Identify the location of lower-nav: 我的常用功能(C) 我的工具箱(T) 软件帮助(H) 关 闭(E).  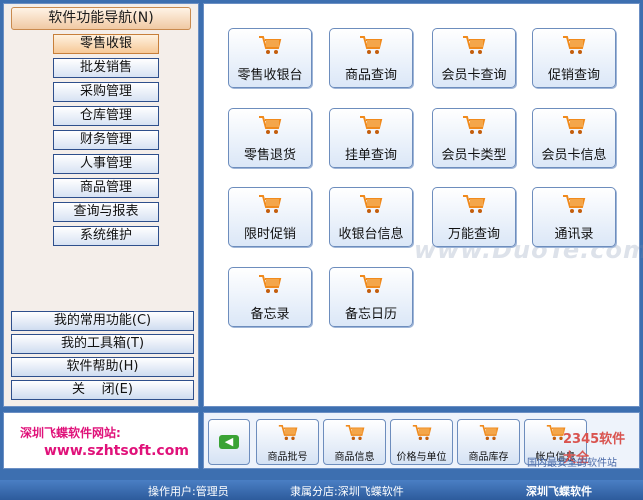
(102, 357).